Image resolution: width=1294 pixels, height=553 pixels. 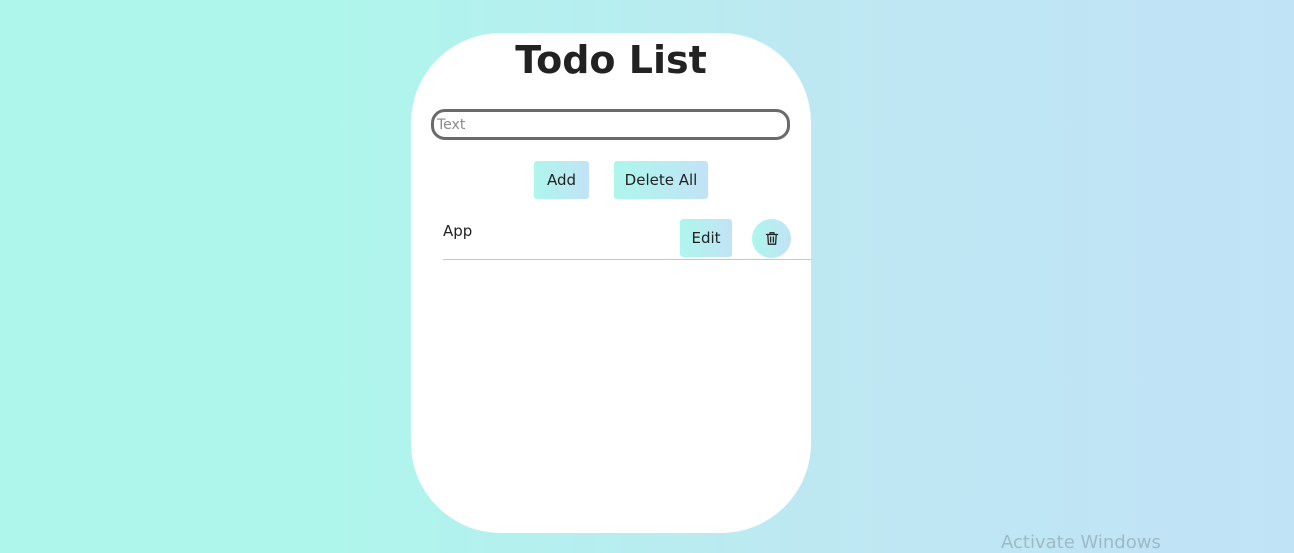 I want to click on page-title: Todo List, so click(x=611, y=60).